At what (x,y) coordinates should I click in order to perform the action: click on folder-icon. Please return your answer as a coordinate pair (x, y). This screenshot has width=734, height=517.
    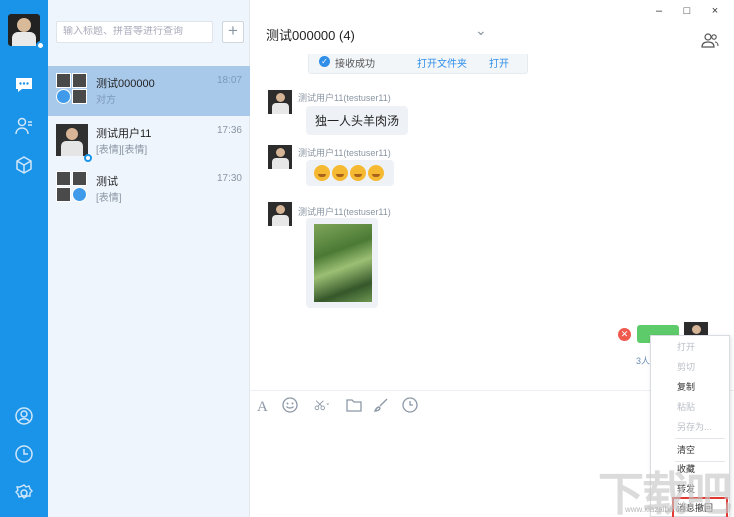
    Looking at the image, I should click on (354, 405).